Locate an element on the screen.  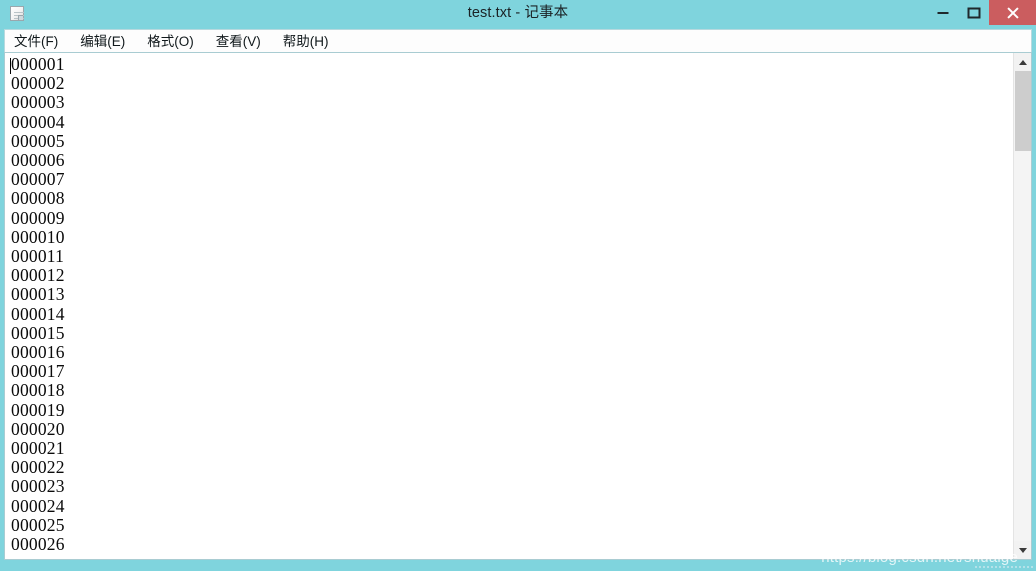
scrollbar-thumb is located at coordinates (1023, 111).